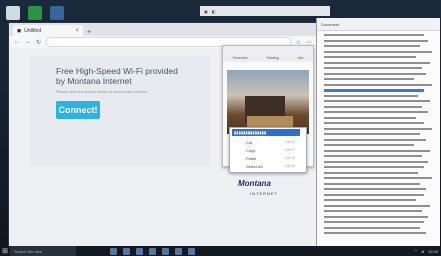  I want to click on new-tab-button: +, so click(89, 32).